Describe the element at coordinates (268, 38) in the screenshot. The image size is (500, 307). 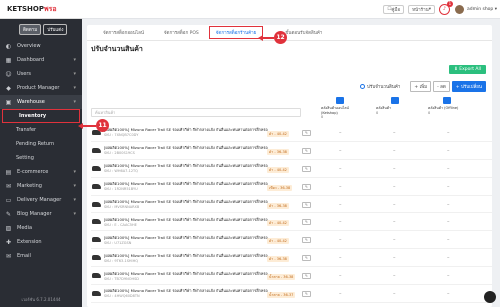
I see `callout-12-arrow` at that location.